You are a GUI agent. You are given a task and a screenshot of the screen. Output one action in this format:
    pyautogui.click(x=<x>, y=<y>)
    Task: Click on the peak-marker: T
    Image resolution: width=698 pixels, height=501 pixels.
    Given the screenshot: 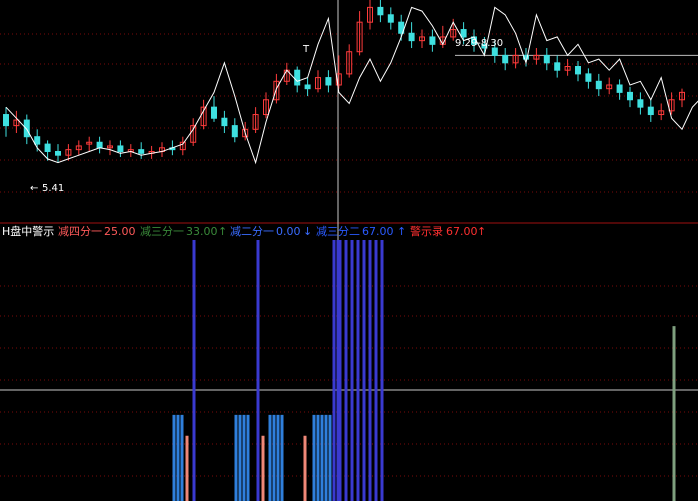 What is the action you would take?
    pyautogui.click(x=306, y=49)
    